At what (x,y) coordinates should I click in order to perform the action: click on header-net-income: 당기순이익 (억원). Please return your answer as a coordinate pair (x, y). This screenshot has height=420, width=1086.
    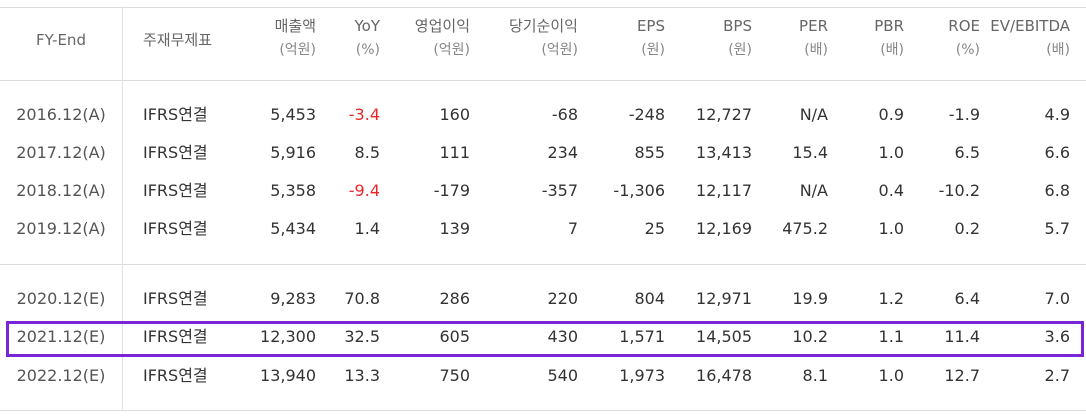
    Looking at the image, I should click on (543, 37).